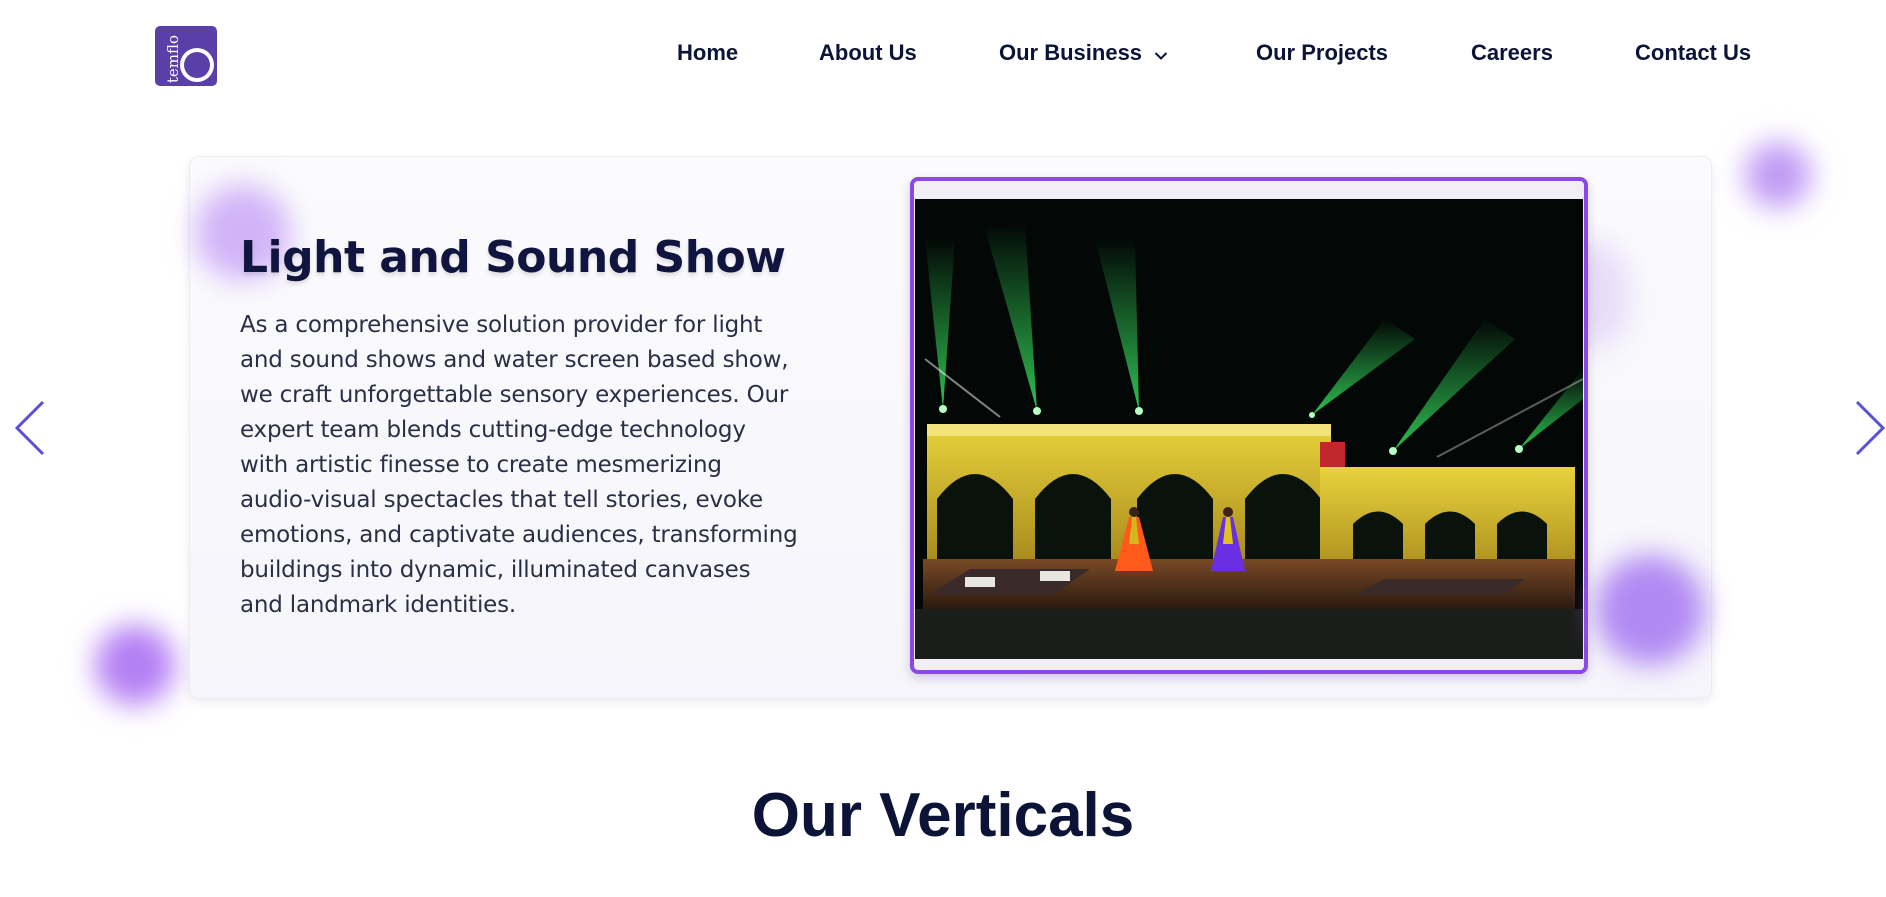  Describe the element at coordinates (197, 65) in the screenshot. I see `logo-ring-shape` at that location.